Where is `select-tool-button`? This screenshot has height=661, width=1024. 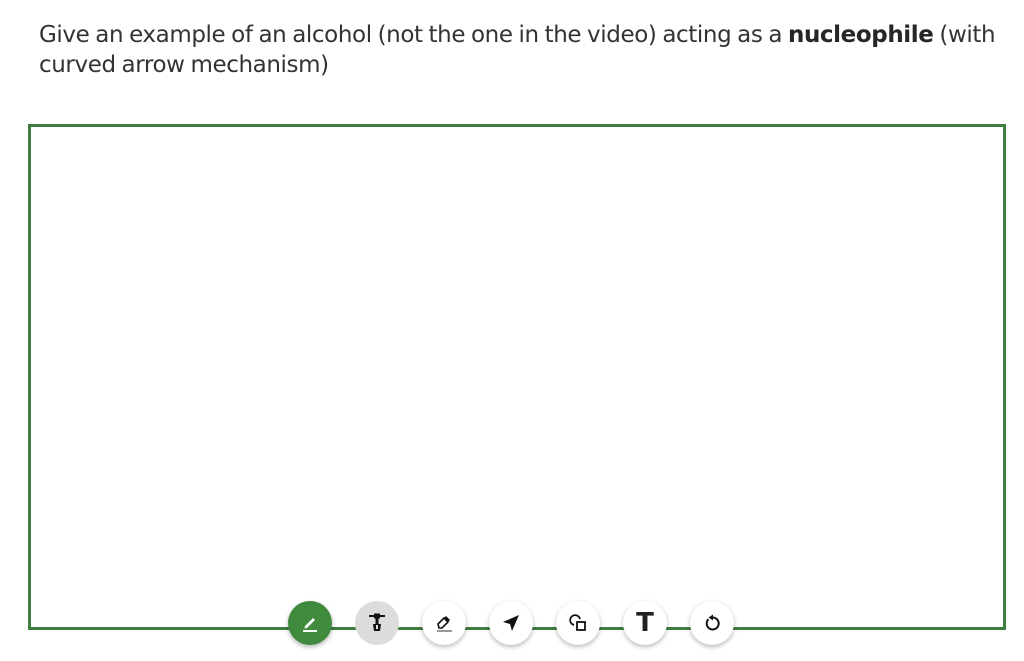 select-tool-button is located at coordinates (511, 623).